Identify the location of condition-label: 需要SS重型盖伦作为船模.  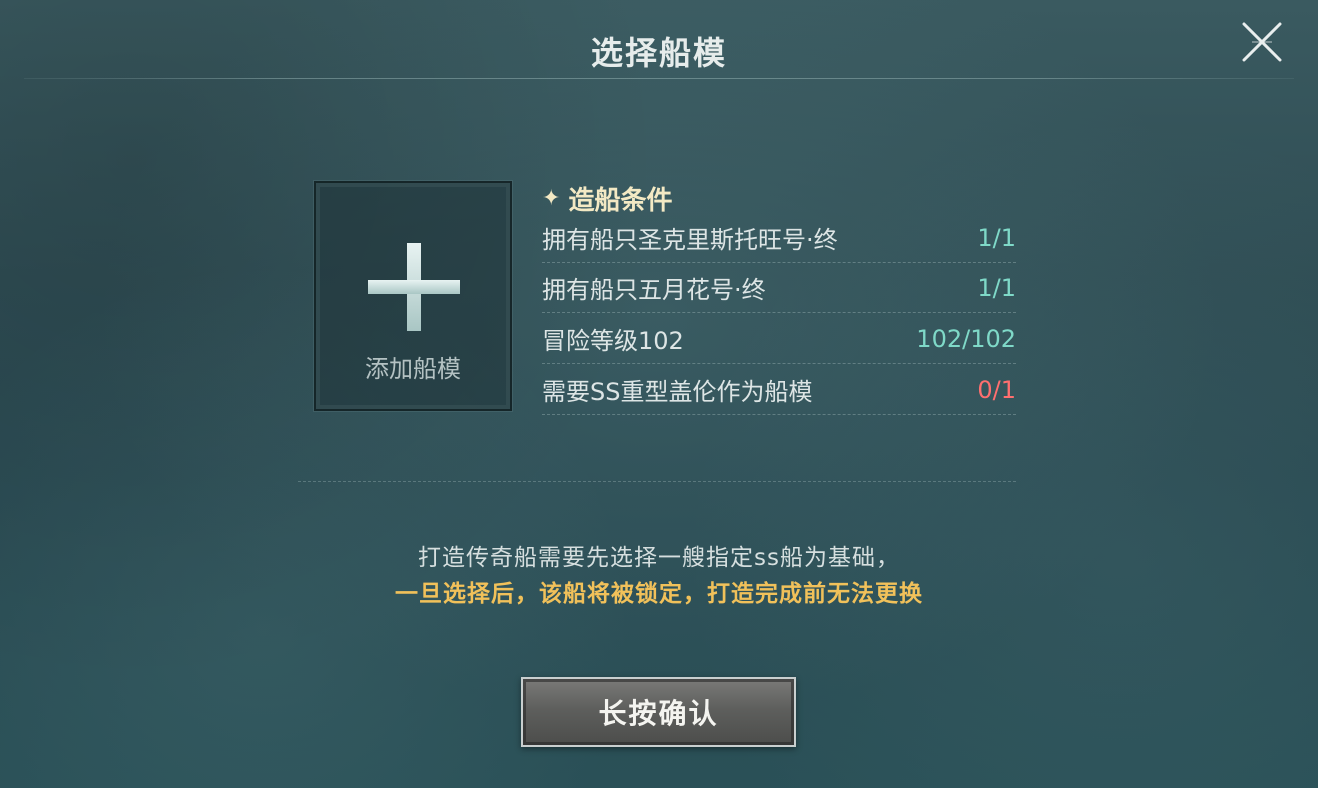
(677, 392).